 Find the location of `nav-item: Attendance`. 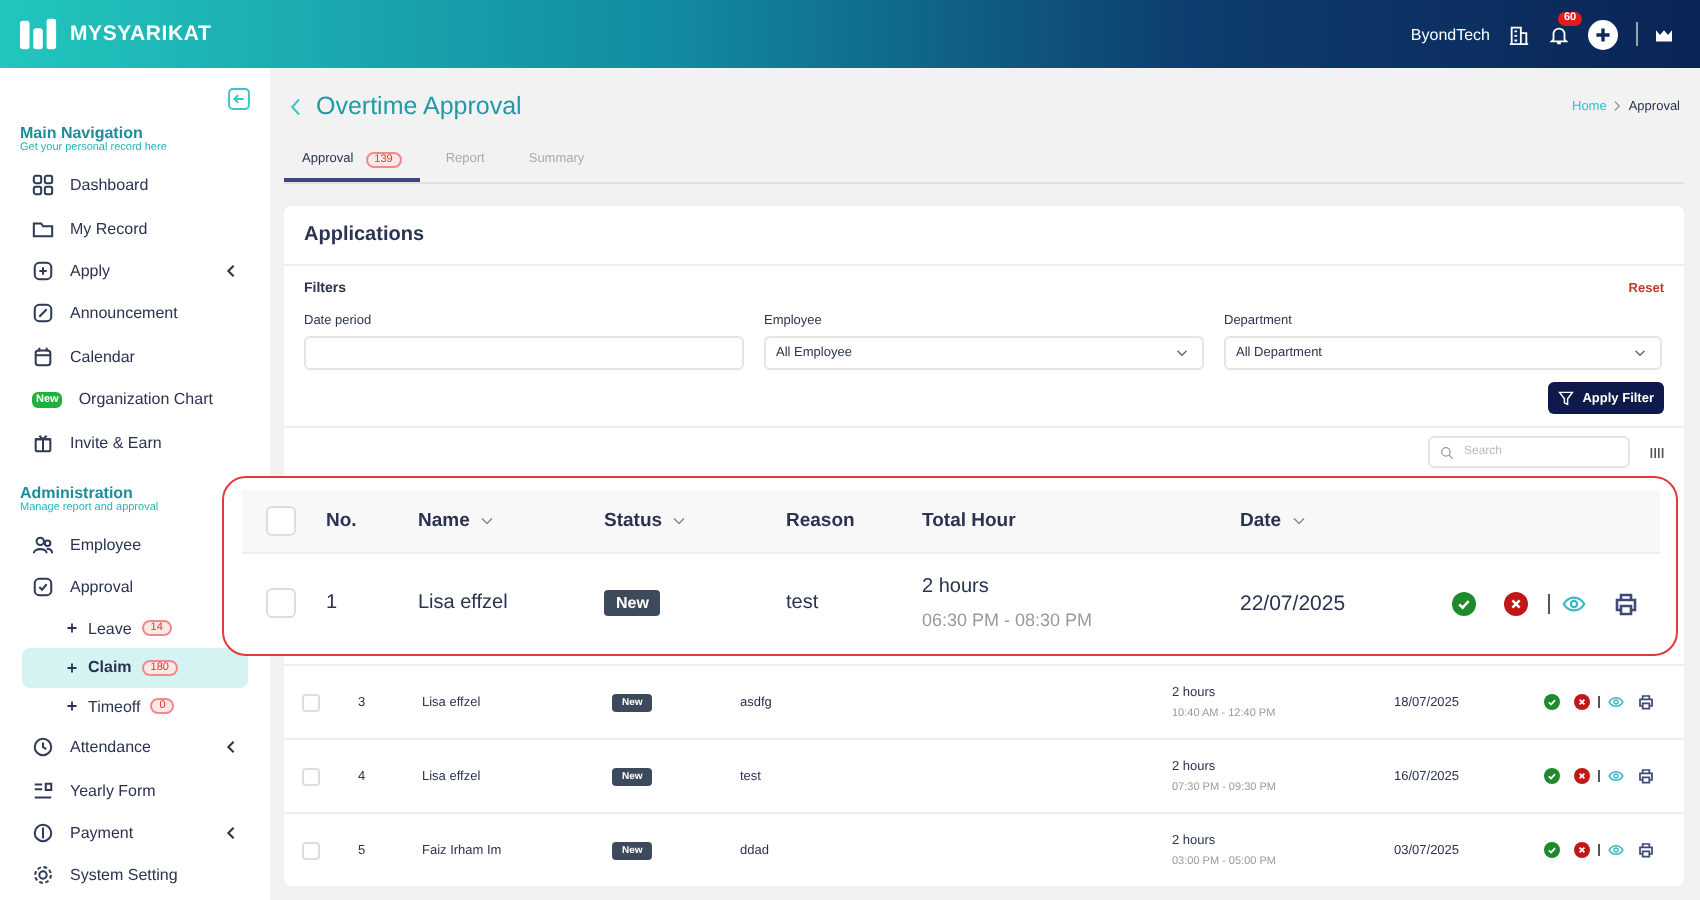

nav-item: Attendance is located at coordinates (135, 747).